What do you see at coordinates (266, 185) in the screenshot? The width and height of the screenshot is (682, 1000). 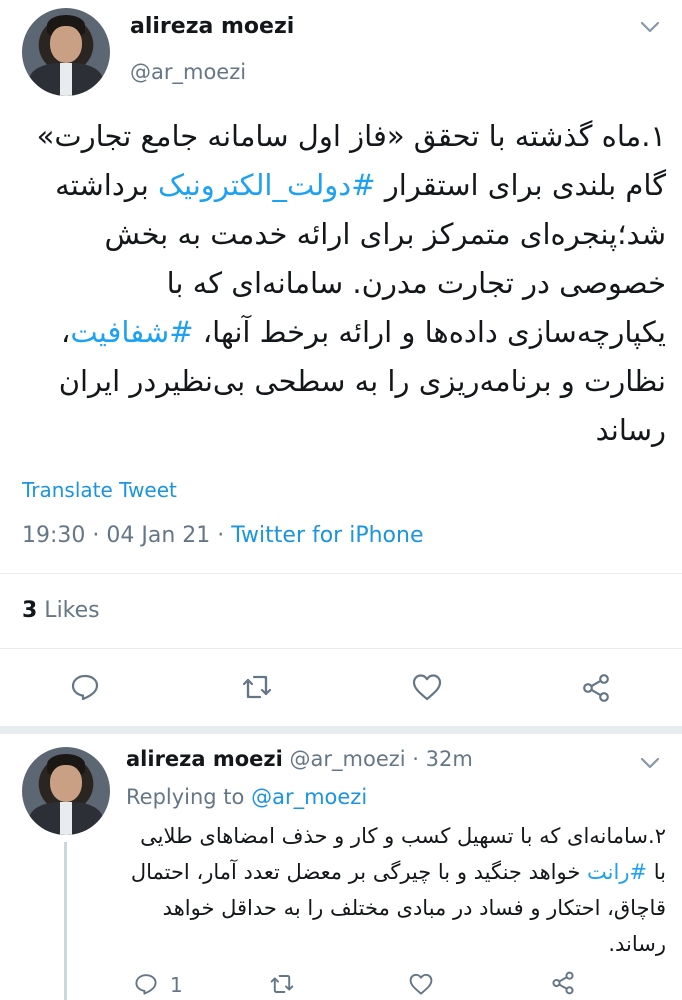 I see `hashtag-link: #دولت_الکترونیک` at bounding box center [266, 185].